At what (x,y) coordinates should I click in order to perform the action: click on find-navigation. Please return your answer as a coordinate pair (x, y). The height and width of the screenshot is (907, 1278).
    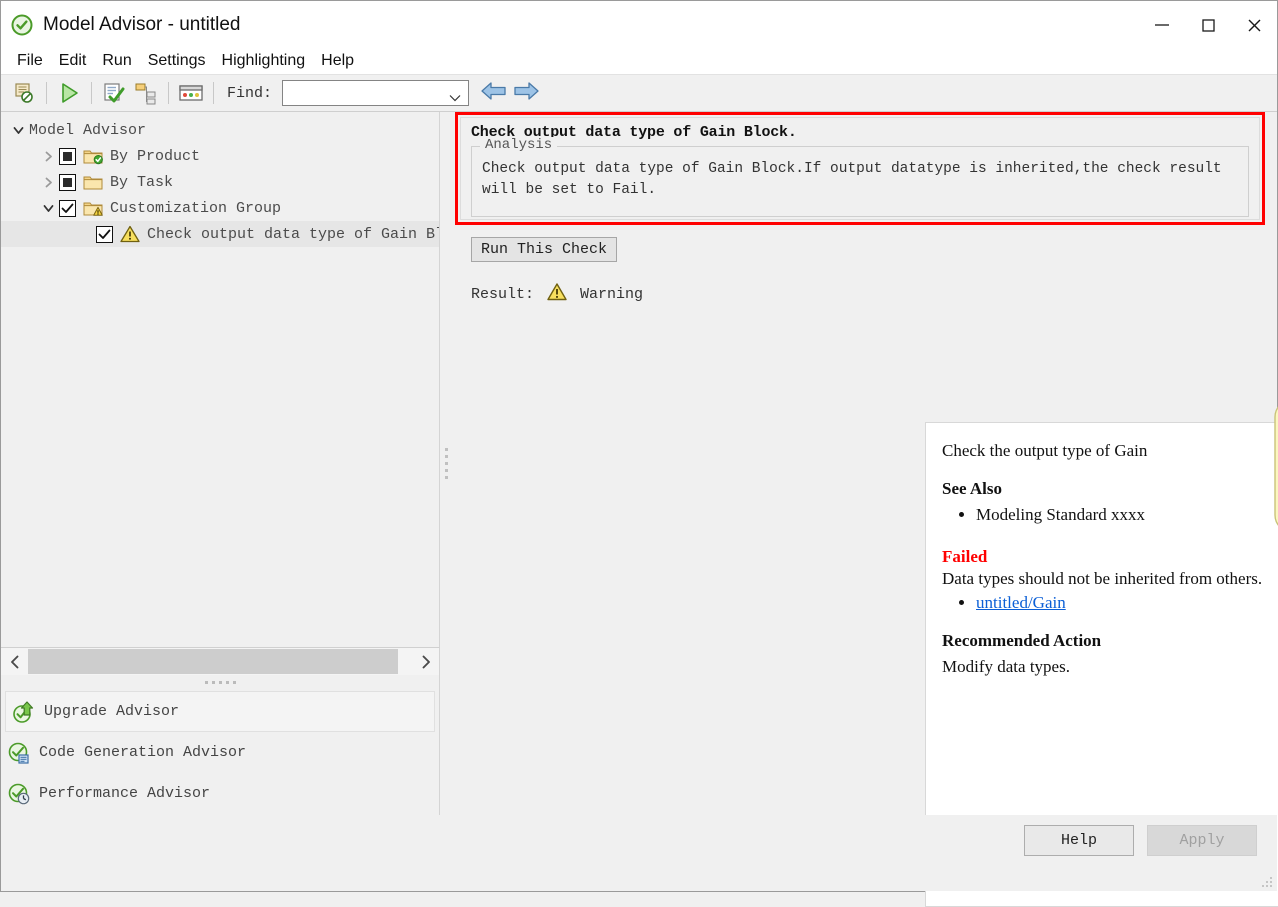
    Looking at the image, I should click on (510, 93).